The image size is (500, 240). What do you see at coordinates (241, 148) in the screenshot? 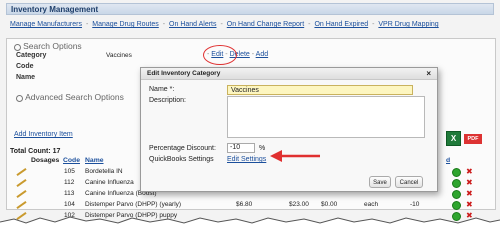
I see `dialog-discount-input: -10` at bounding box center [241, 148].